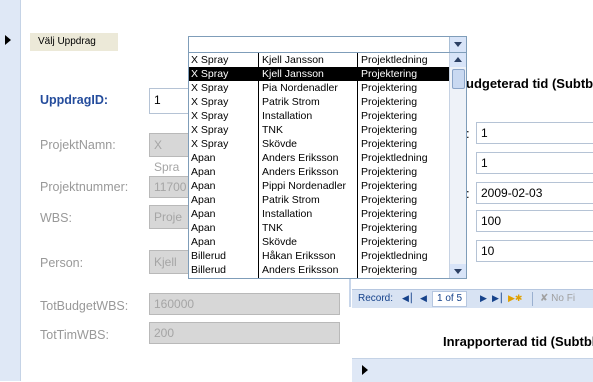 The image size is (593, 382). Describe the element at coordinates (515, 298) in the screenshot. I see `new-record-icon: ▶✱` at that location.